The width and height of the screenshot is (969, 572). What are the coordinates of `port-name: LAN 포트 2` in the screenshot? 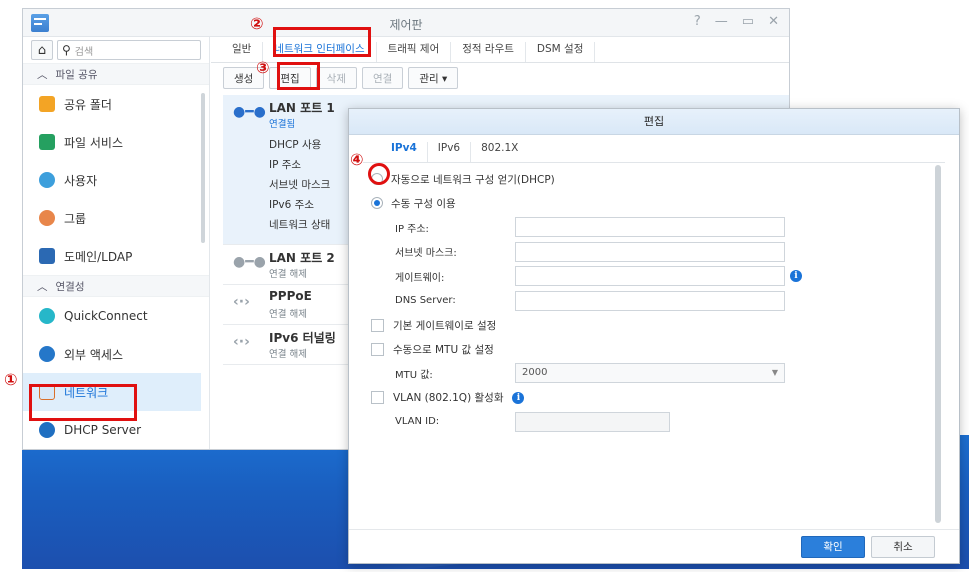 It's located at (302, 258).